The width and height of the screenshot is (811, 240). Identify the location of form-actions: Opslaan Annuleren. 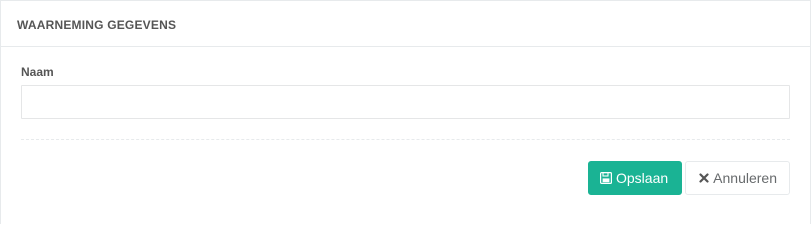
(689, 178).